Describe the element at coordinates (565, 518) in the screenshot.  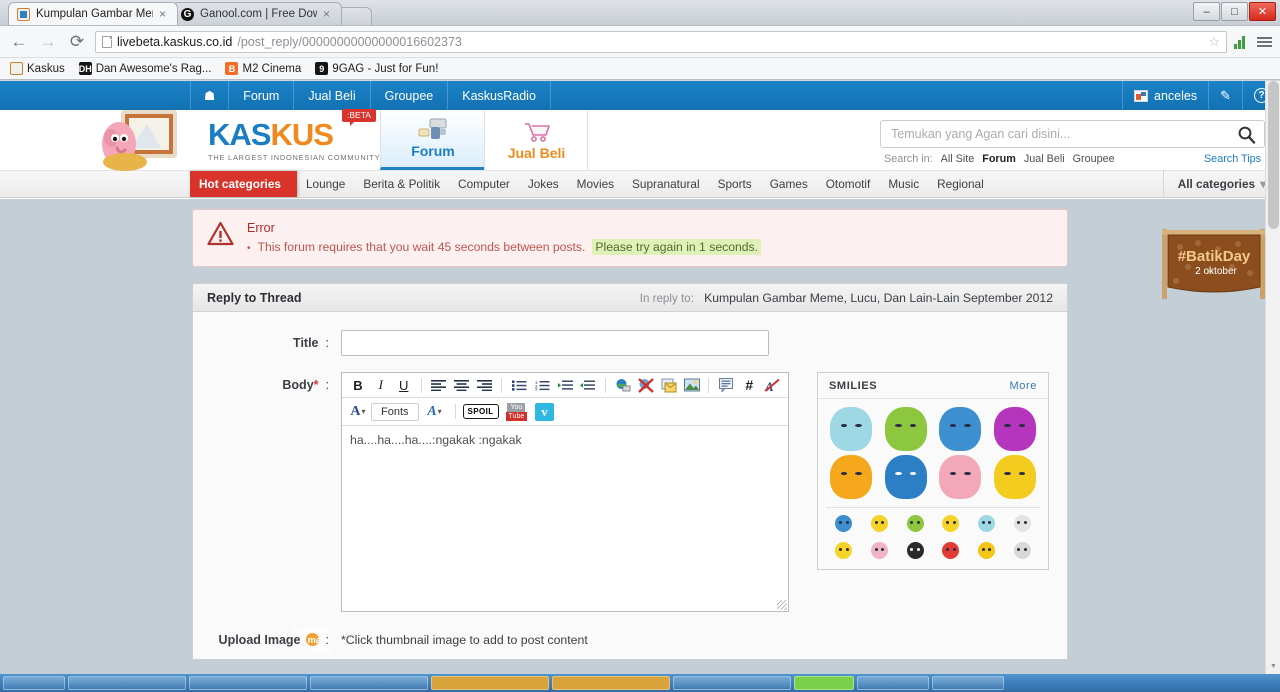
I see `body-textarea: ha....ha....ha....:ngakak :ngakak` at that location.